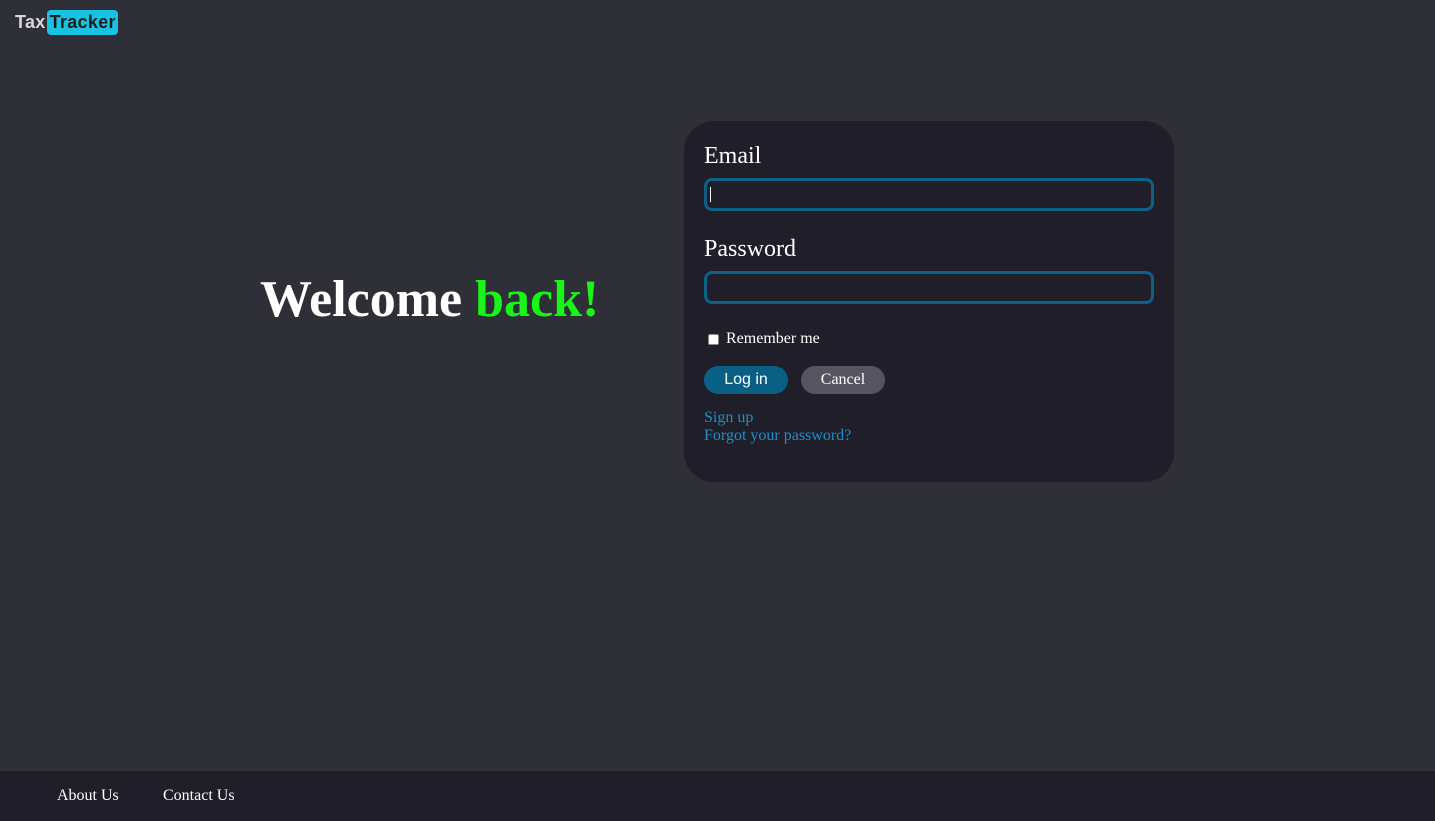 Image resolution: width=1435 pixels, height=821 pixels. I want to click on logo-text-tax: Tax, so click(30, 22).